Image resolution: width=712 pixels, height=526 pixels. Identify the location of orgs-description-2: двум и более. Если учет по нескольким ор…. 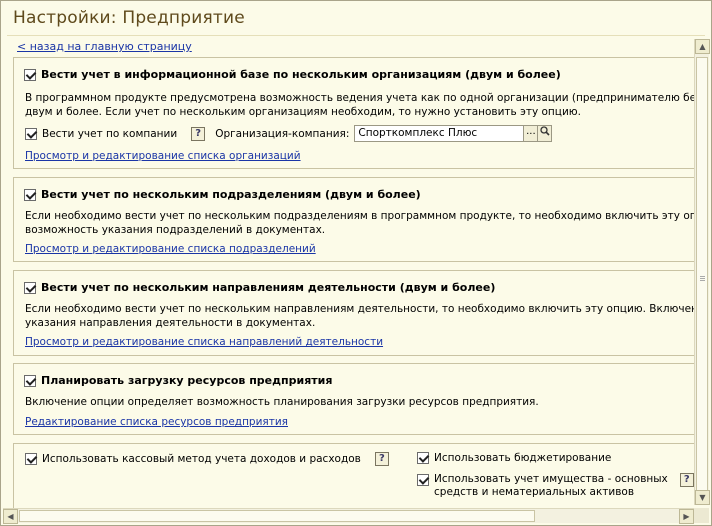
(303, 112).